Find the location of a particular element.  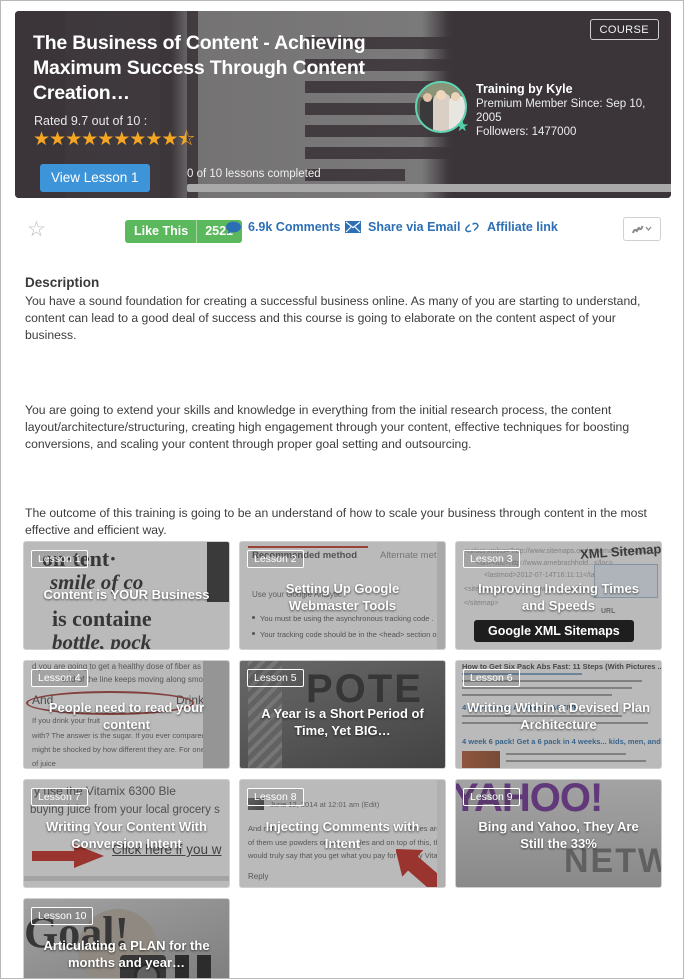

lesson-title: Setting Up Google Webmaster Tools is located at coordinates (342, 597).